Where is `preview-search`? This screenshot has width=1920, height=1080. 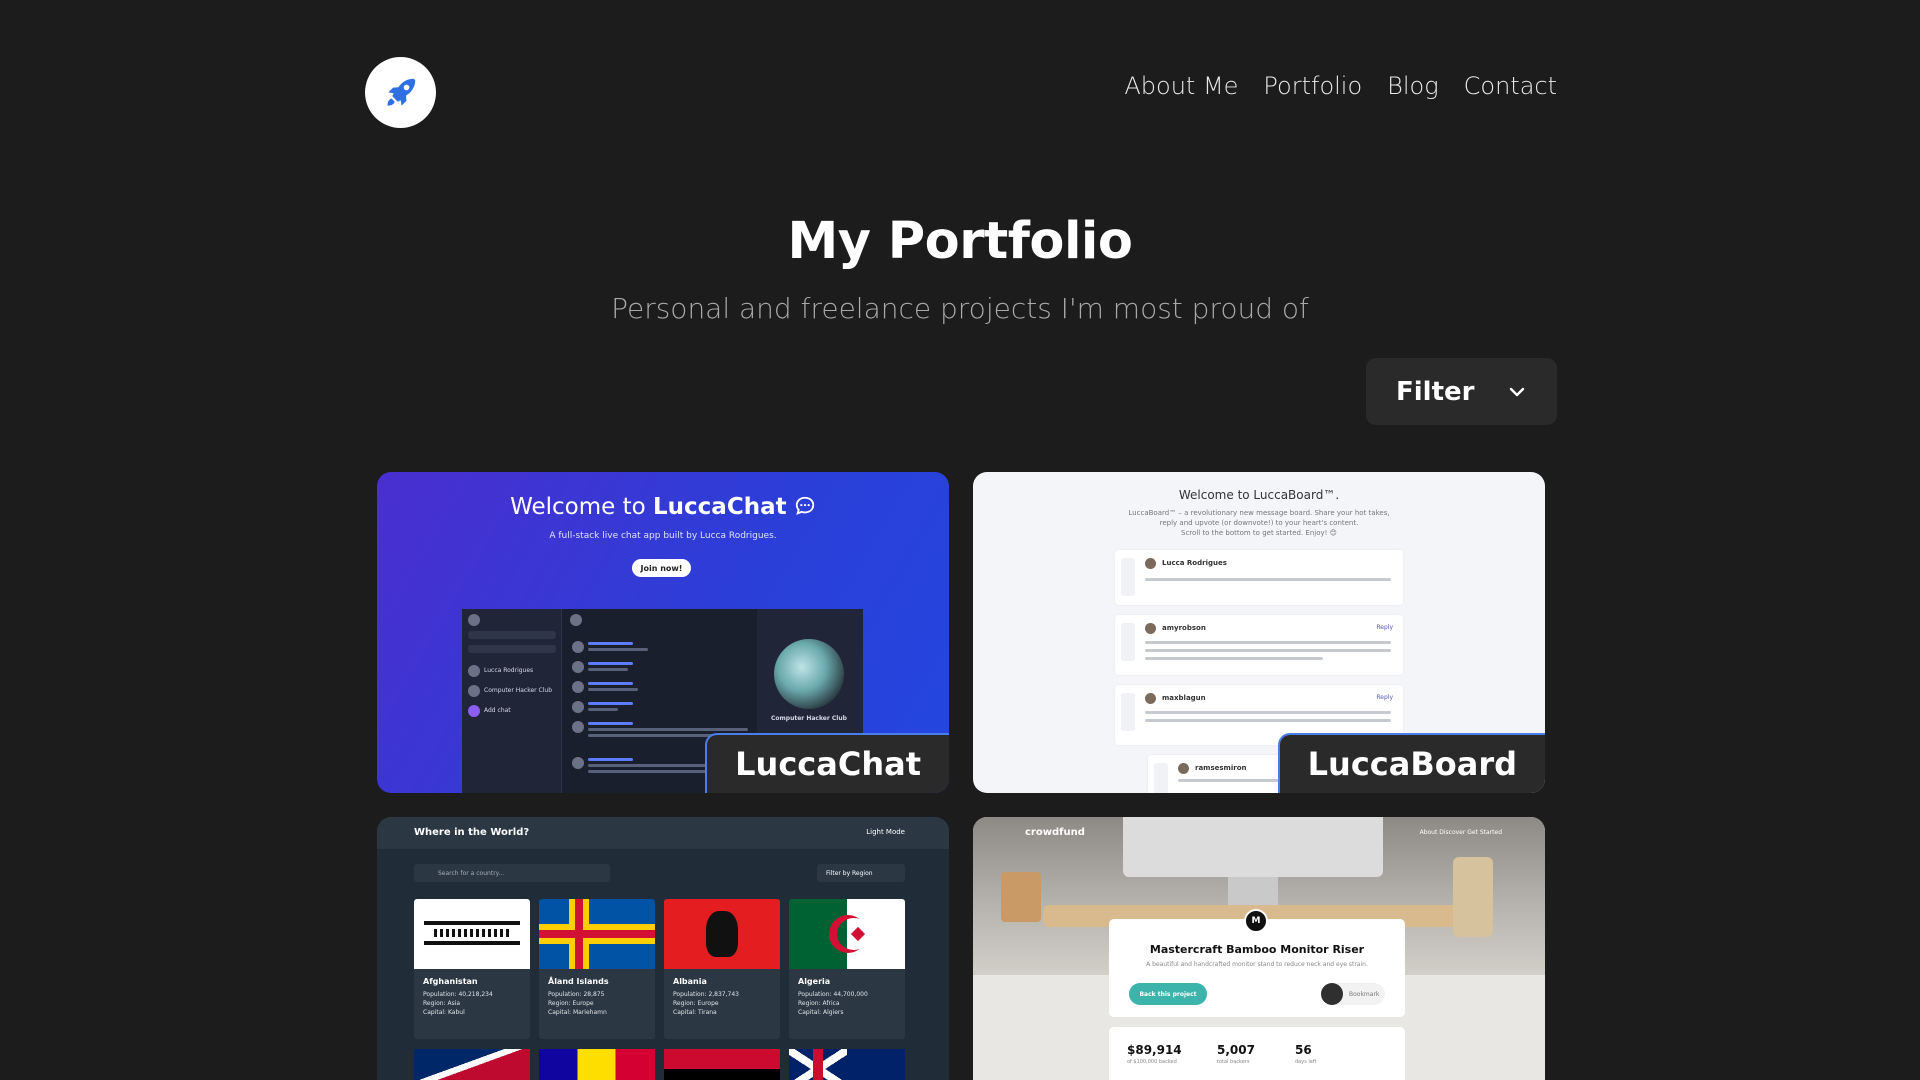 preview-search is located at coordinates (512, 649).